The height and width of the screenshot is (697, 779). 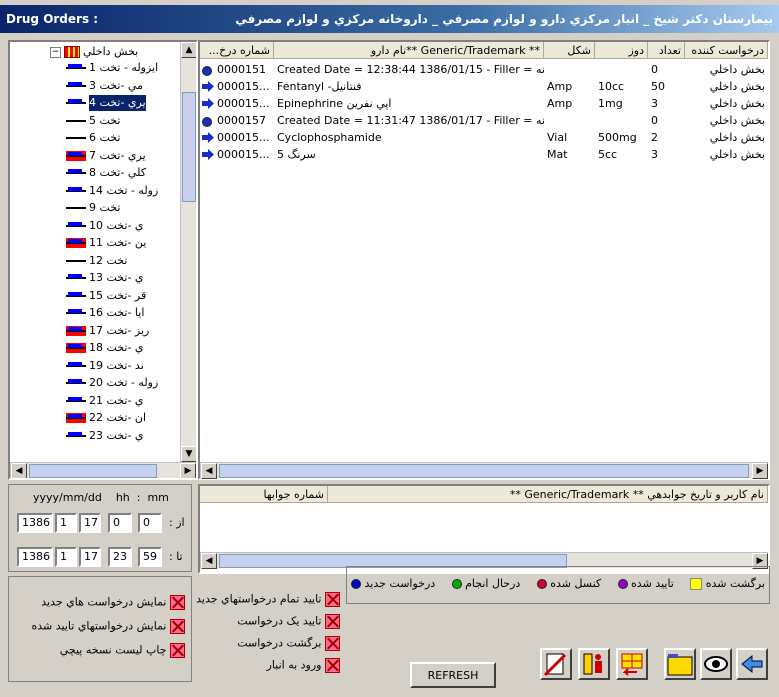 I want to click on tree-item-bed: زوله - تخت 20, so click(x=112, y=383).